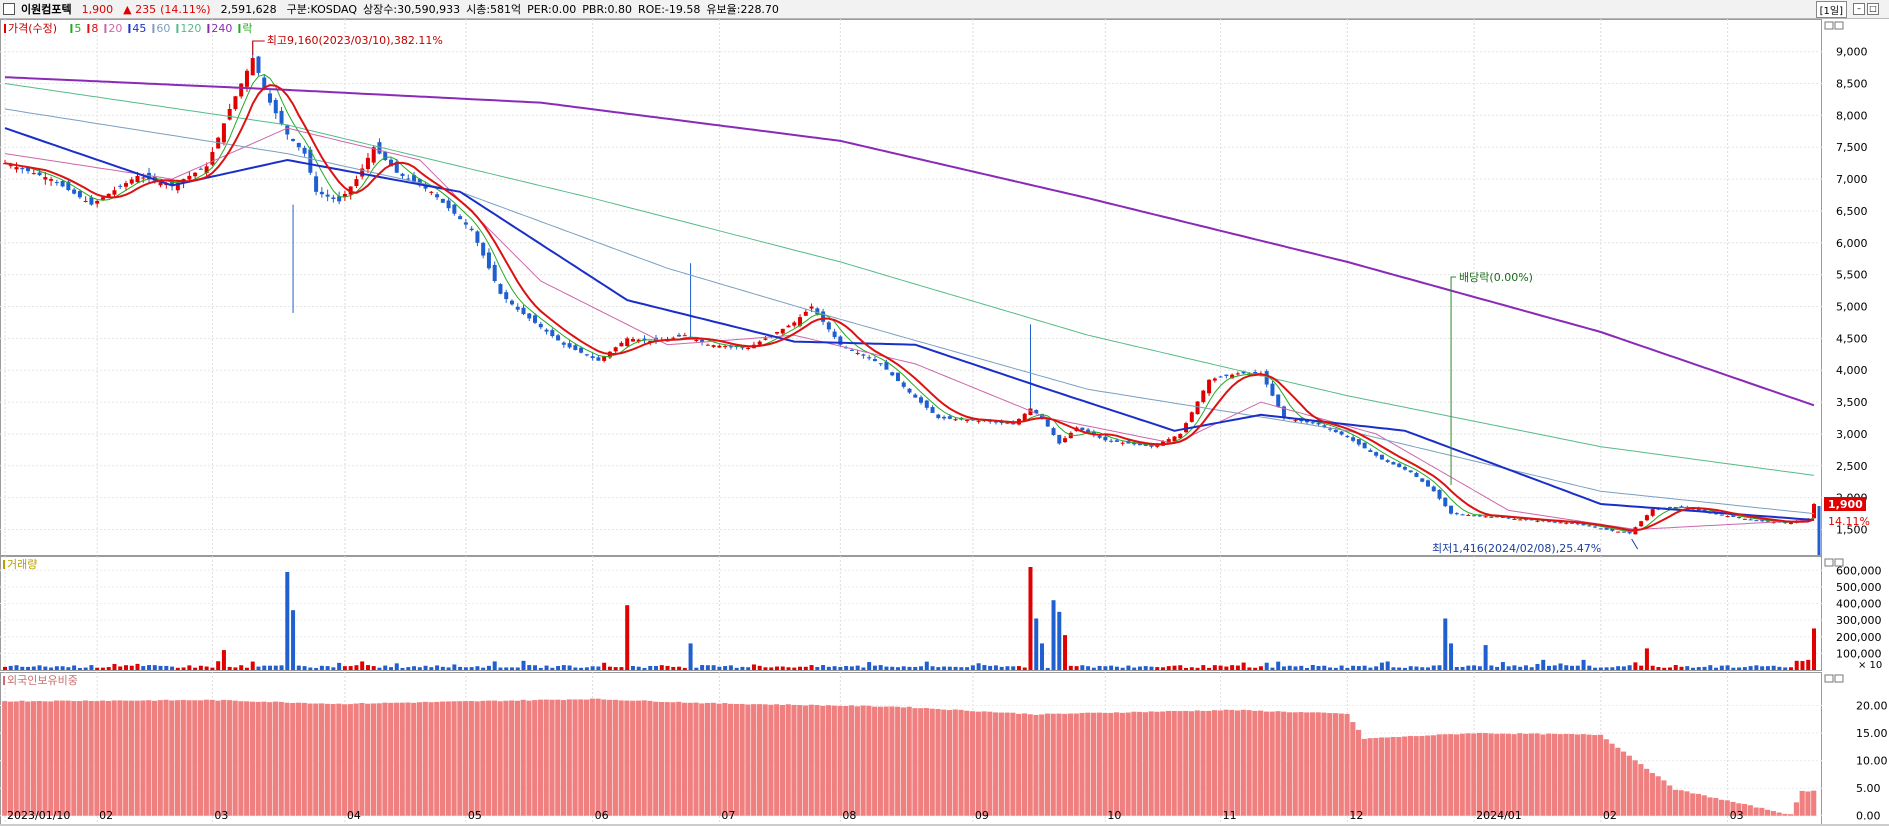 The width and height of the screenshot is (1889, 826). I want to click on minimize-icon: –, so click(1859, 9).